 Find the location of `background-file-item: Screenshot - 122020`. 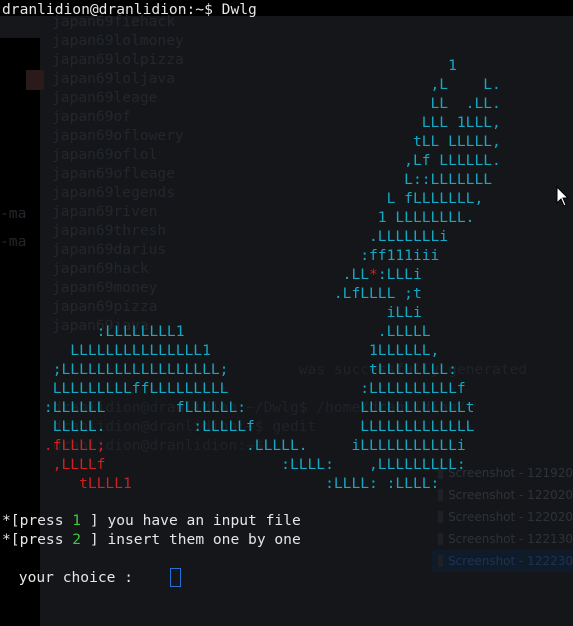

background-file-item: Screenshot - 122020 is located at coordinates (502, 517).